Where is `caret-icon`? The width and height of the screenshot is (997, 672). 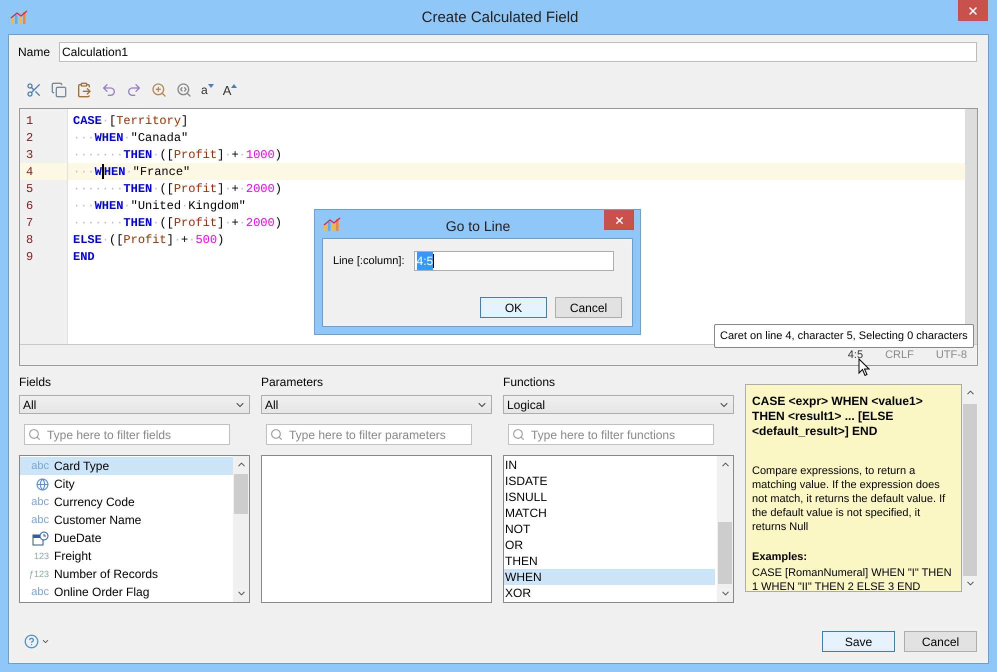 caret-icon is located at coordinates (45, 641).